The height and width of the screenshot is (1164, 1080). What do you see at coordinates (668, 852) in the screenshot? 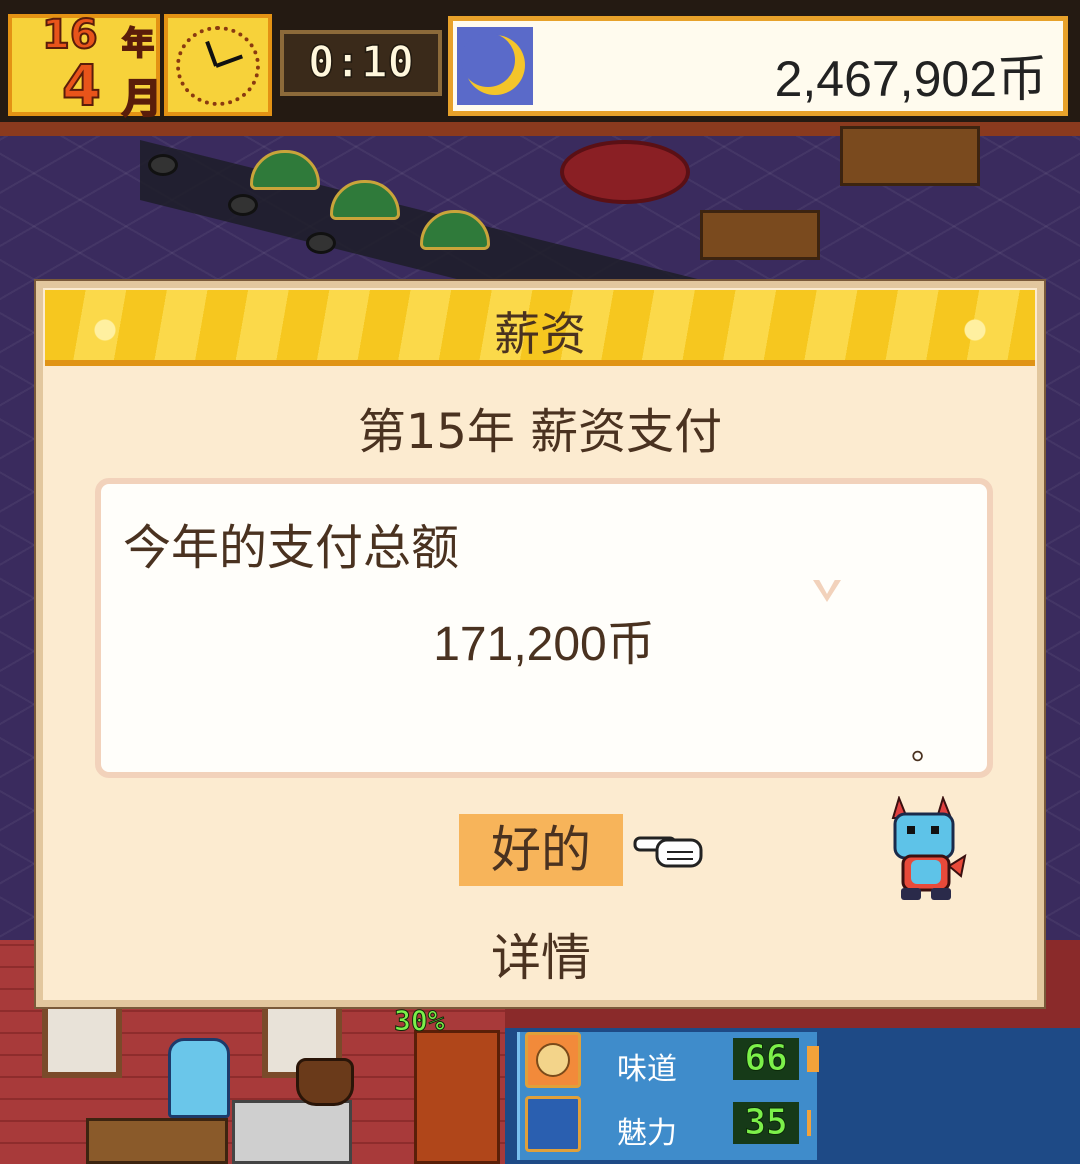
I see `pointing-hand-icon` at bounding box center [668, 852].